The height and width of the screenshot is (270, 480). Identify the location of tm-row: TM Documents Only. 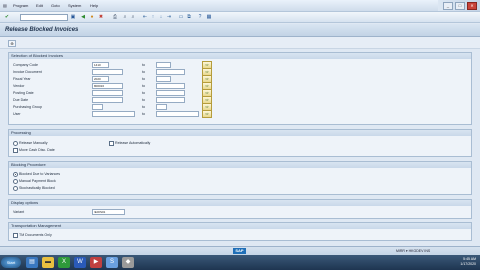
(239, 235).